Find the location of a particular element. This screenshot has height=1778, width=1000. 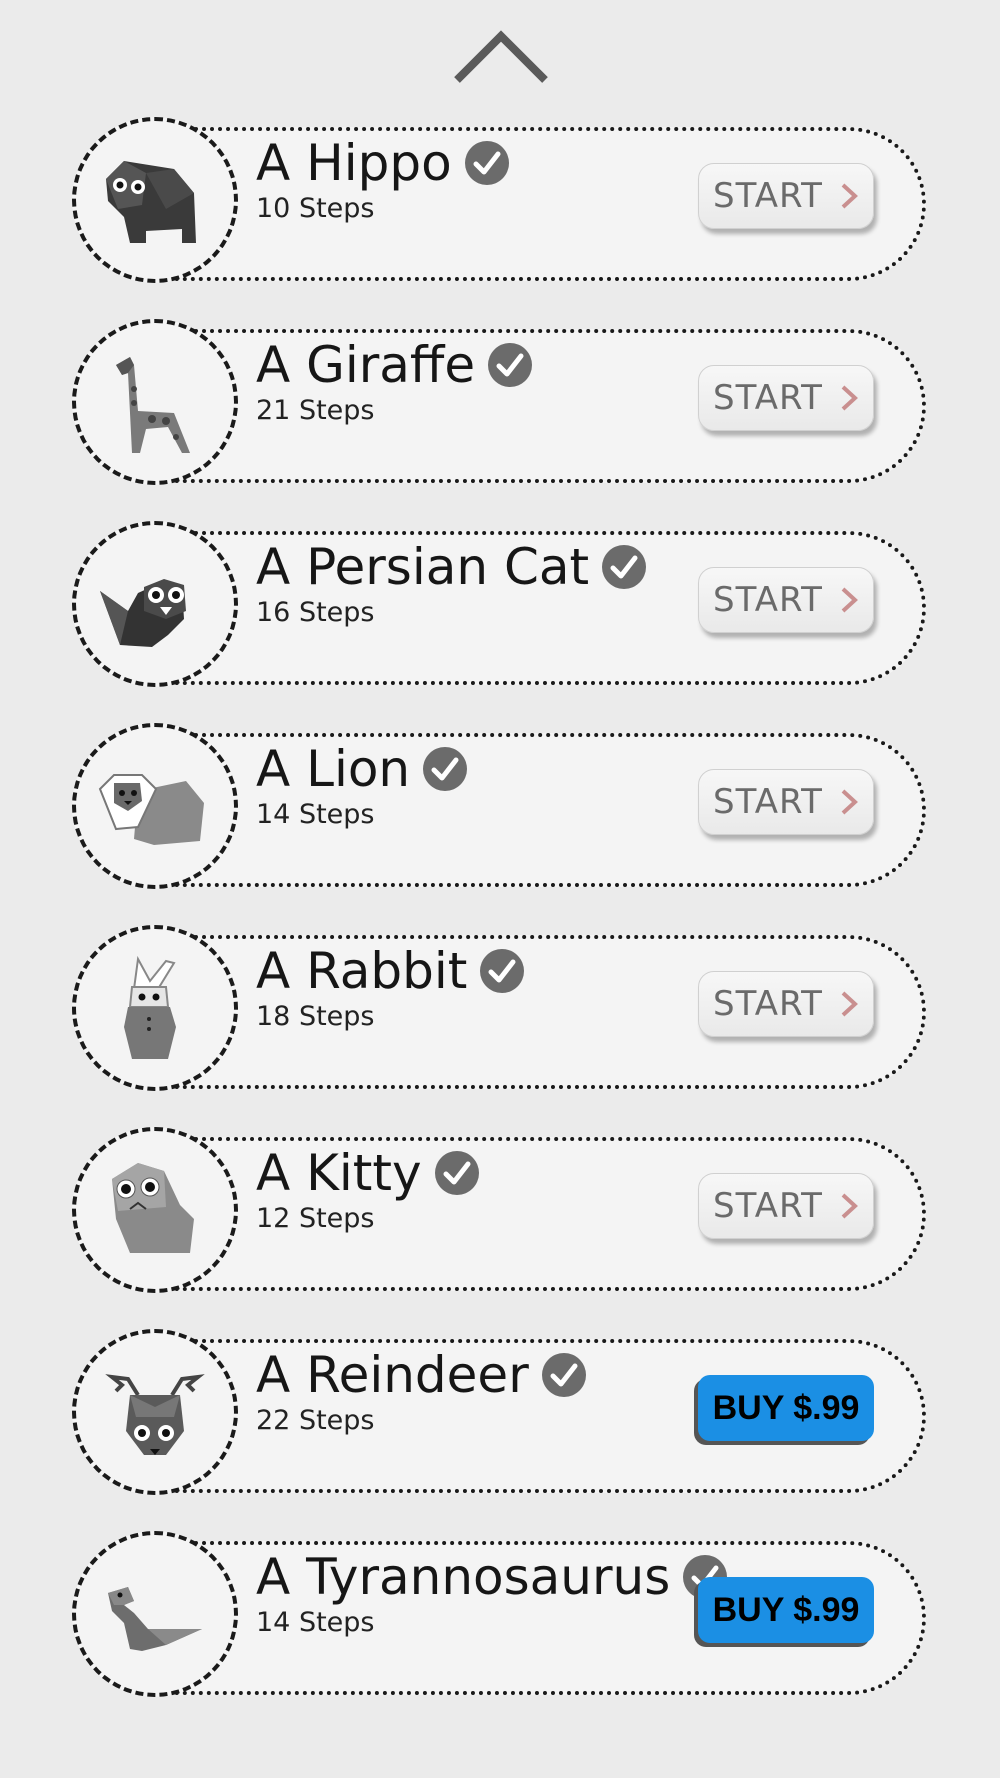

tyrannosaurus-icon is located at coordinates (155, 1619).